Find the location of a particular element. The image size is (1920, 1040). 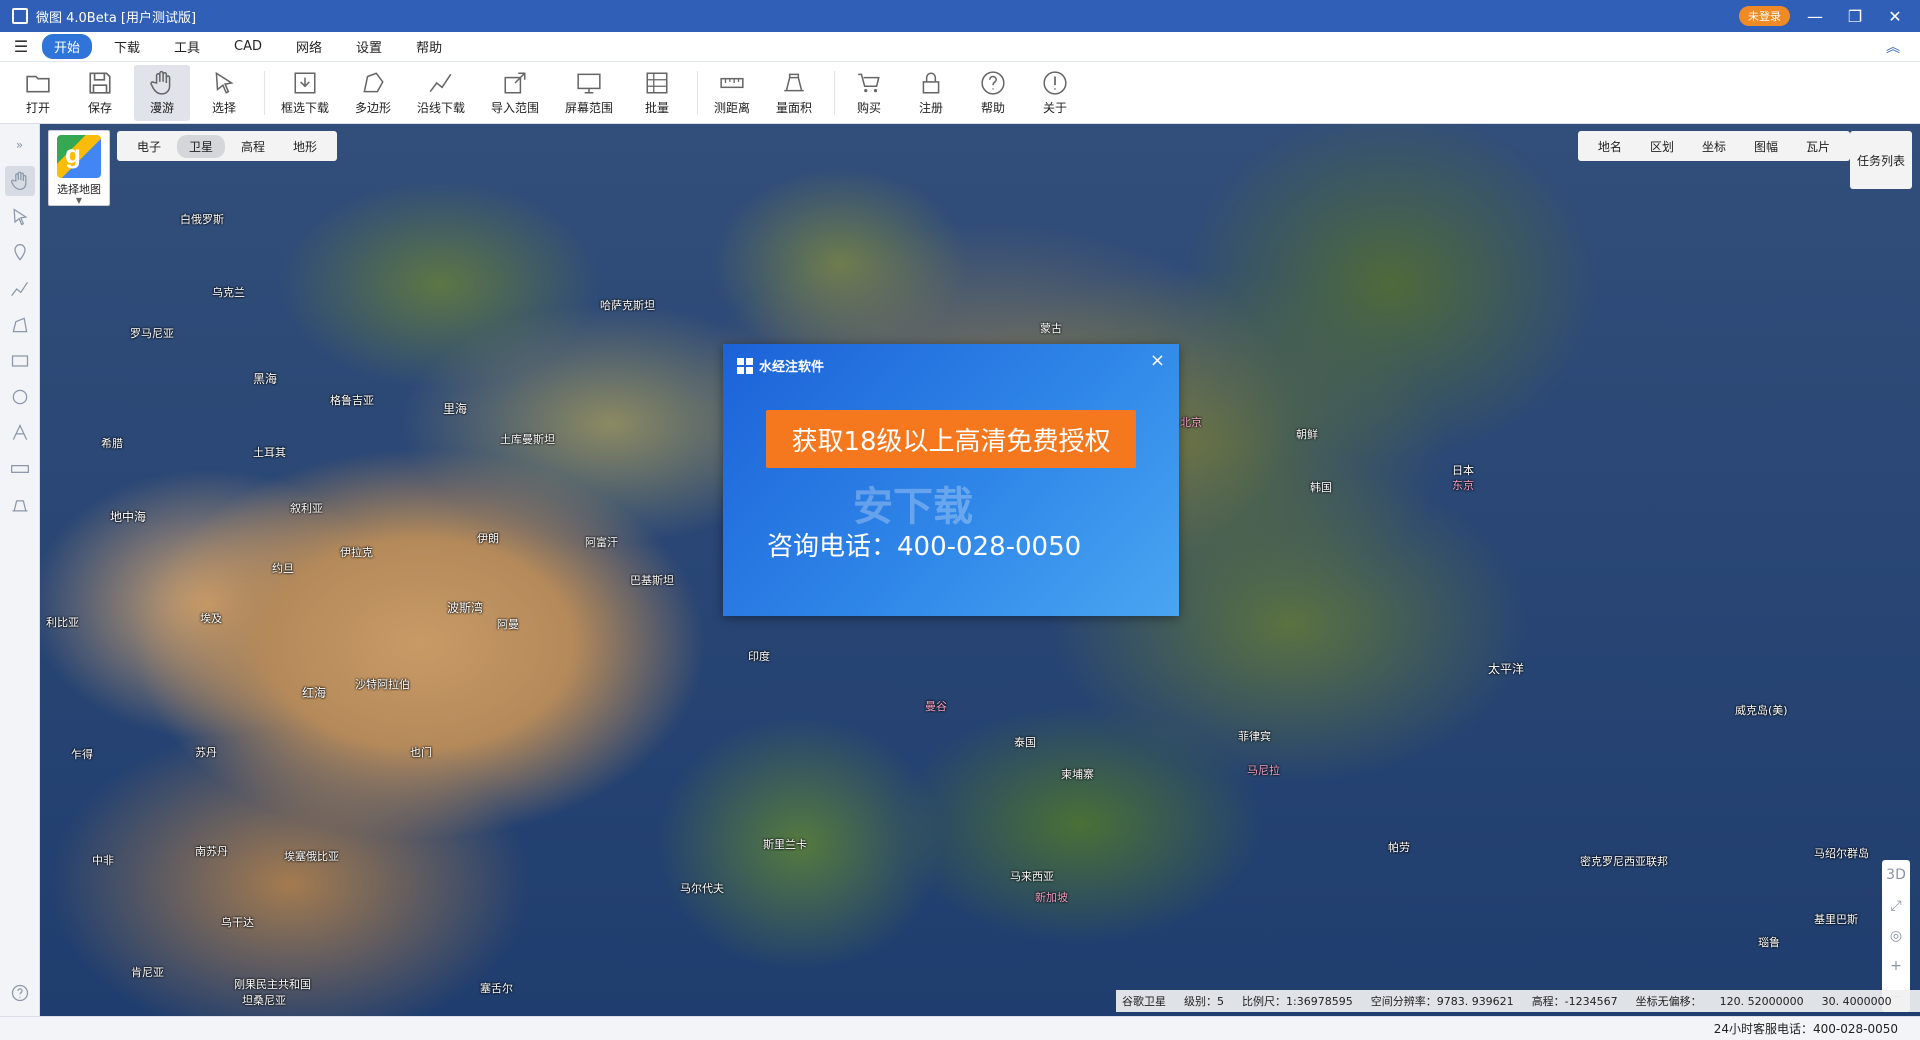

3d-toggle-button: 3D is located at coordinates (1896, 875).